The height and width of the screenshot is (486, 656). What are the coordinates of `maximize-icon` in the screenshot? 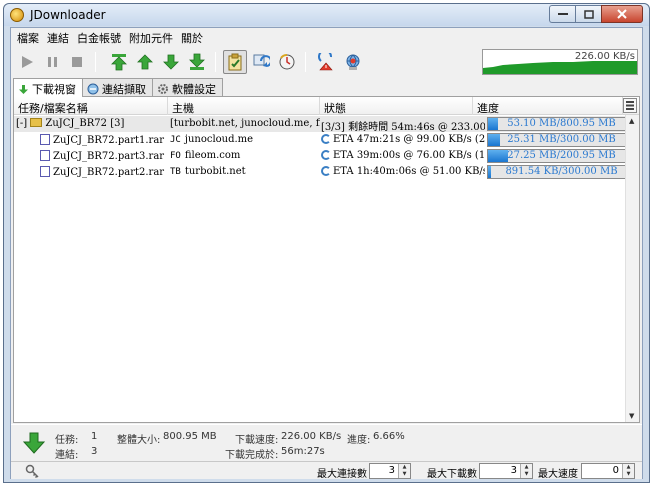 It's located at (588, 14).